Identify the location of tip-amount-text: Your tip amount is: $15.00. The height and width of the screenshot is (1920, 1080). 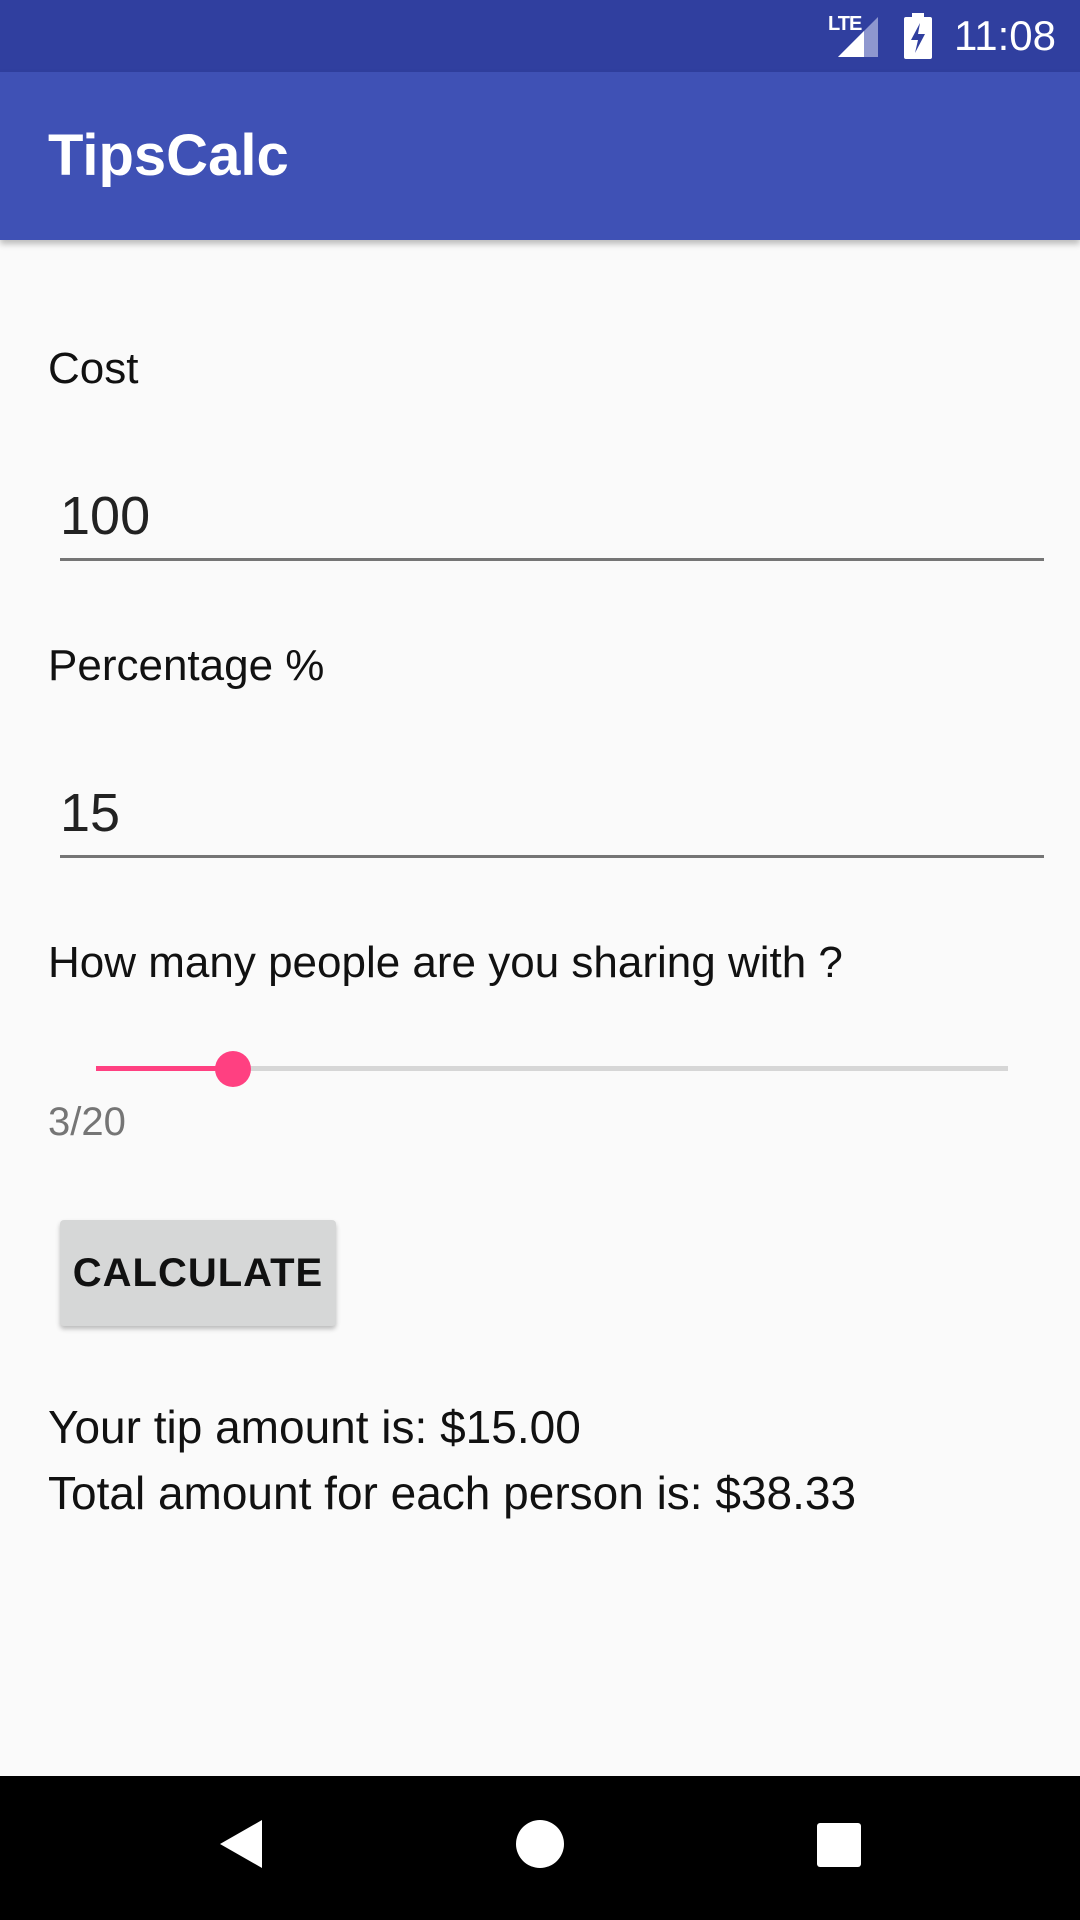
(314, 1427).